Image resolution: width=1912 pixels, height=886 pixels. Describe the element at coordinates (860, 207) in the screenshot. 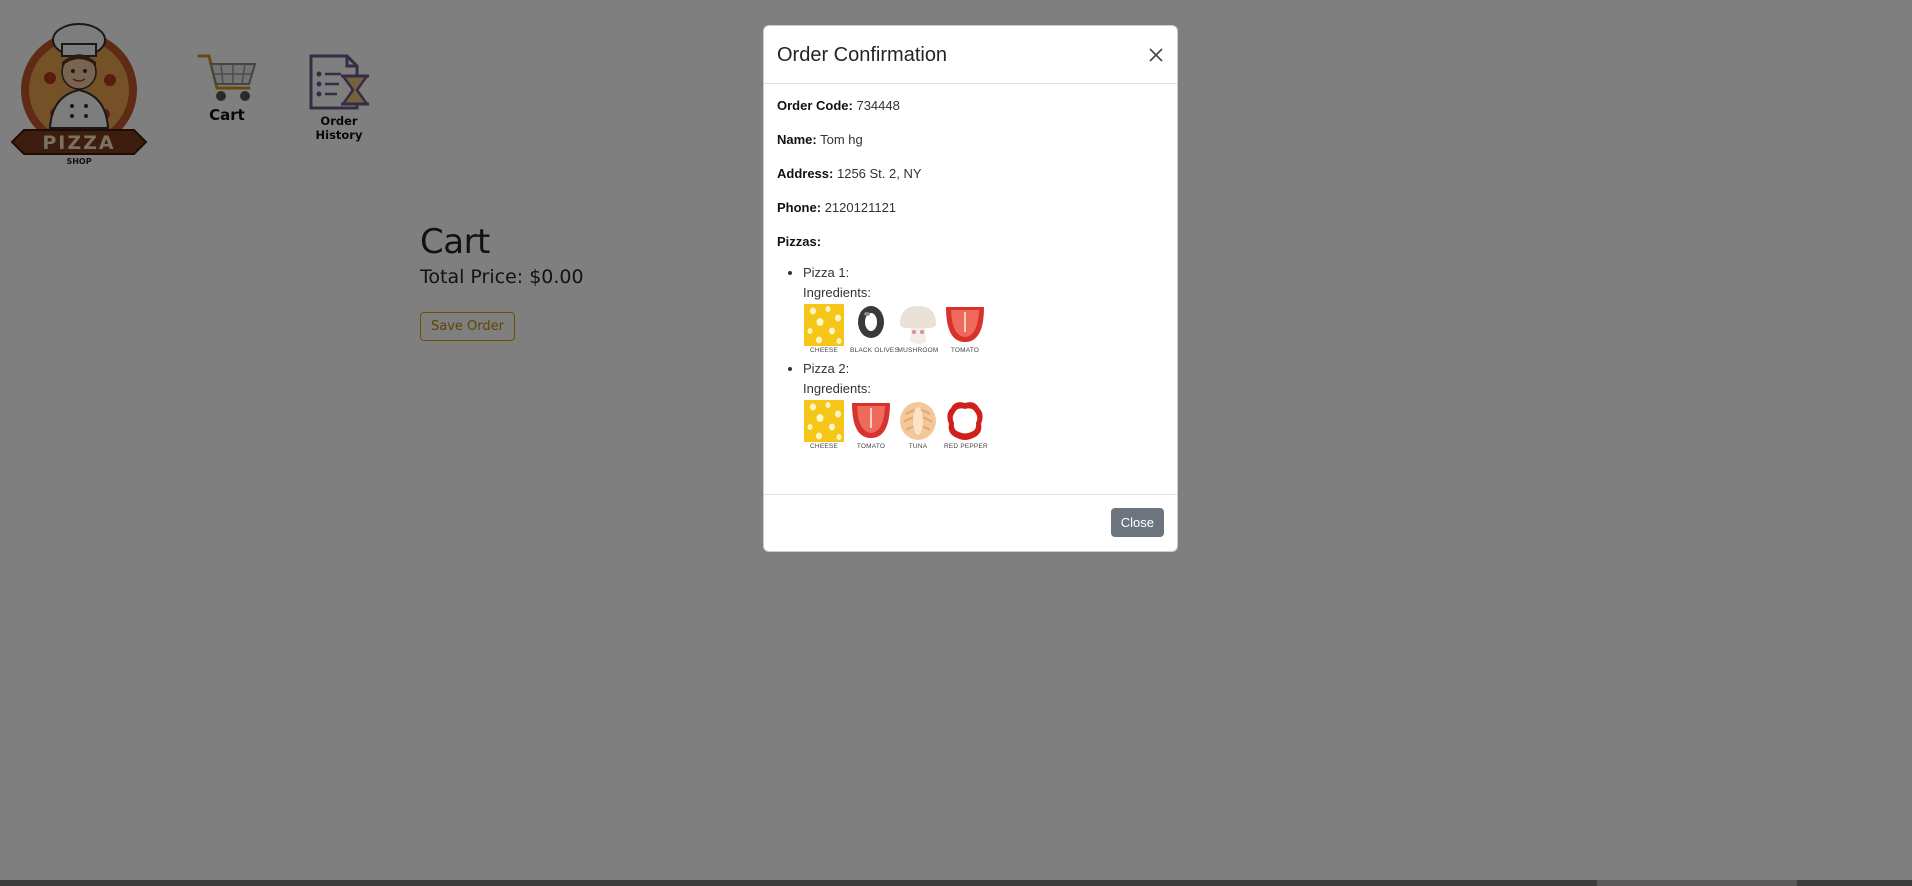

I see `phone-value: 2120121121` at that location.